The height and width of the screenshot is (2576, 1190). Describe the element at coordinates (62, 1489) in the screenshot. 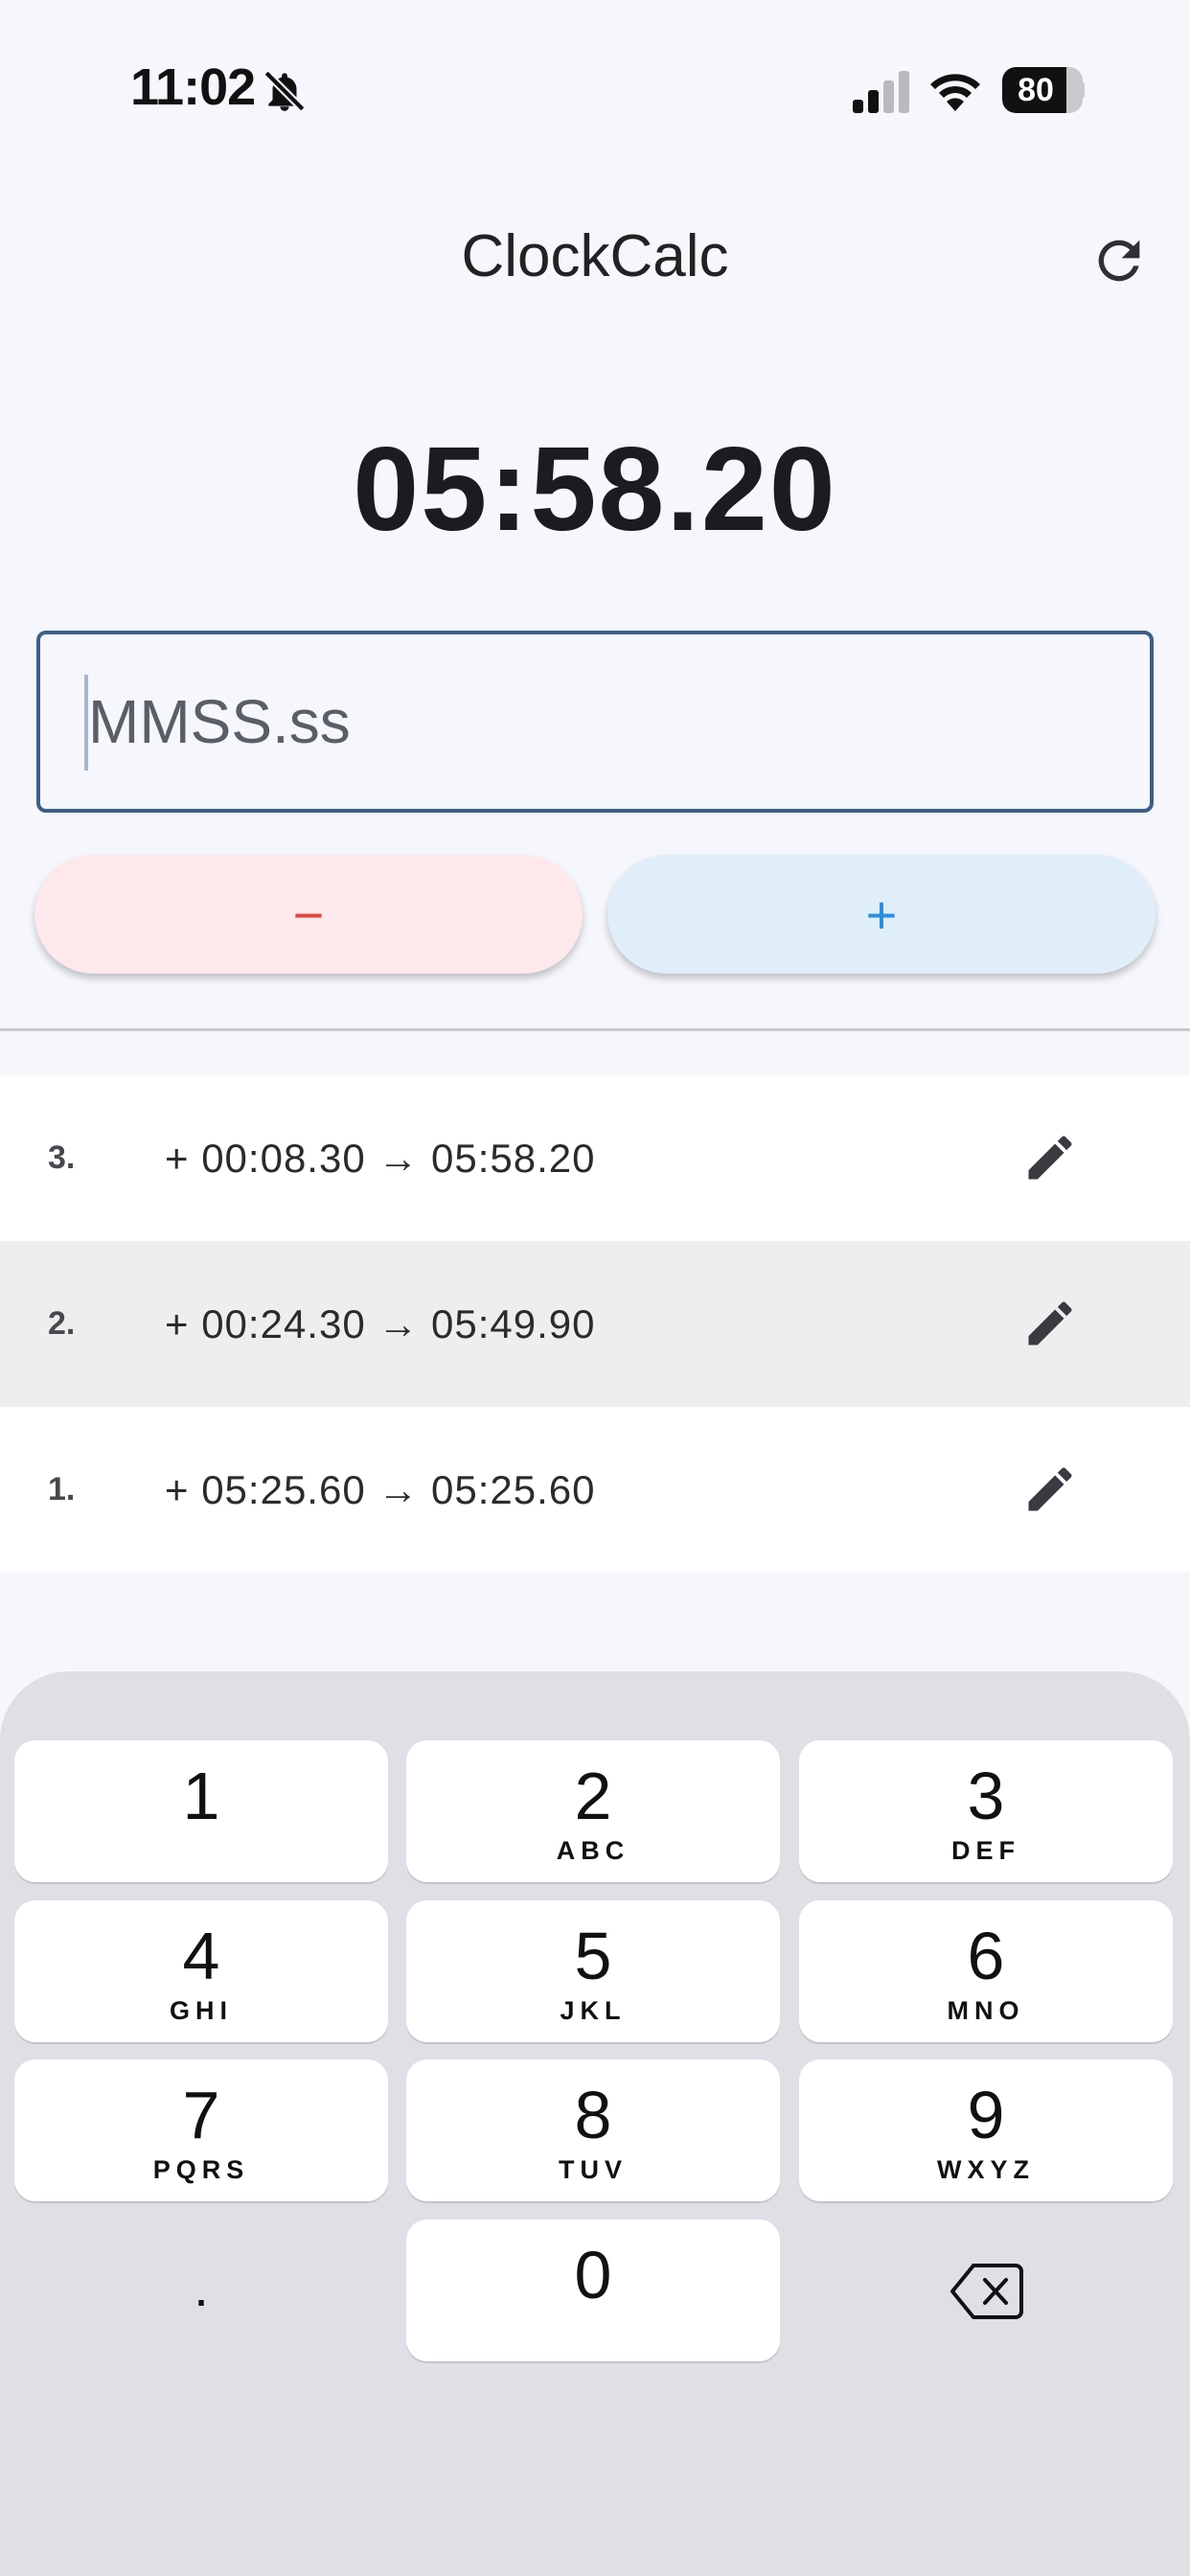

I see `history-index: 1.` at that location.